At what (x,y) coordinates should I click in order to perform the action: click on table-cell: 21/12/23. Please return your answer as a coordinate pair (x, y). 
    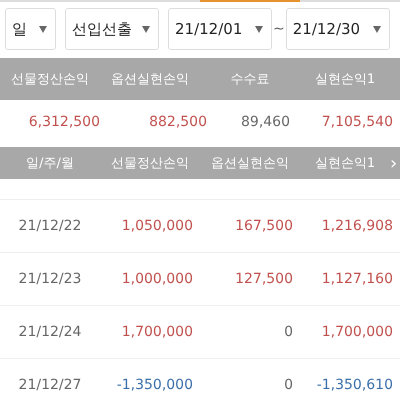
    Looking at the image, I should click on (50, 279).